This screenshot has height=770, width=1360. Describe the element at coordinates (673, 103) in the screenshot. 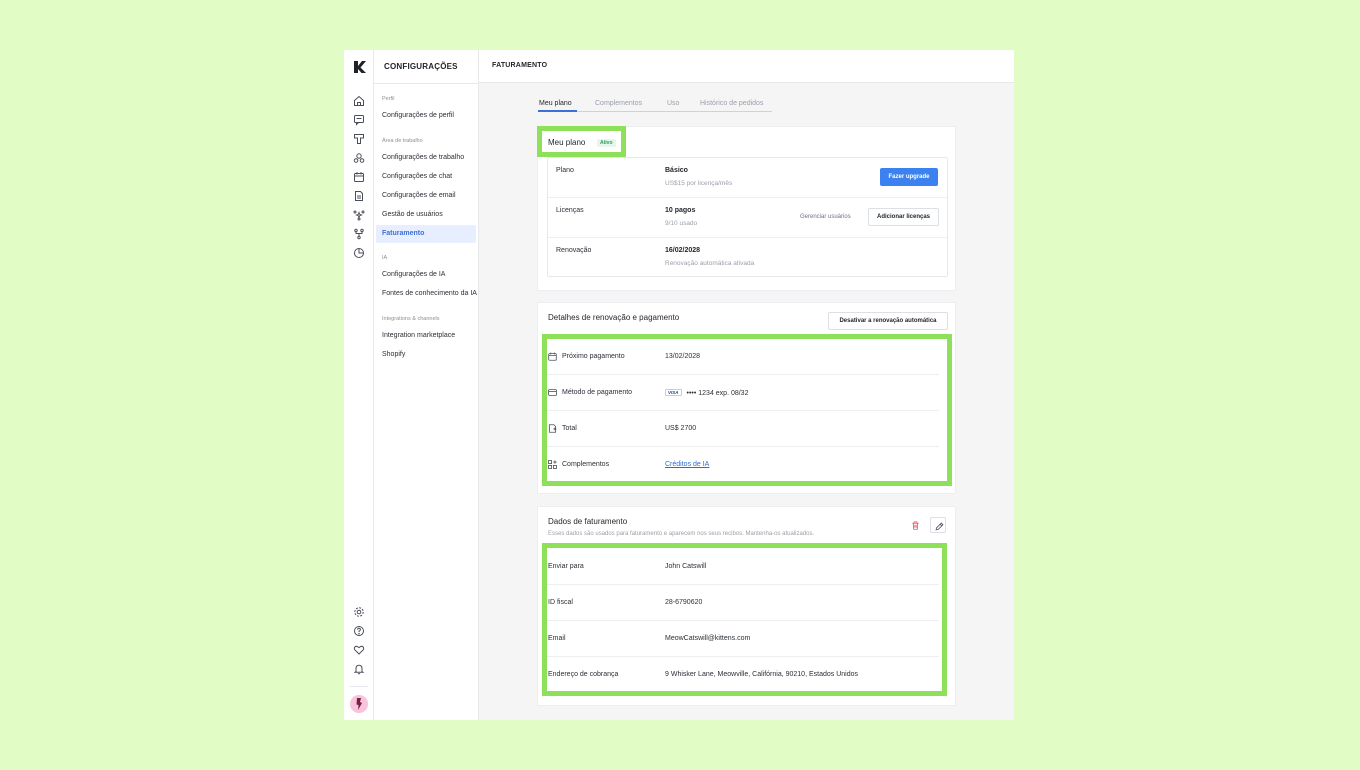

I see `tab-uso: Uso` at that location.